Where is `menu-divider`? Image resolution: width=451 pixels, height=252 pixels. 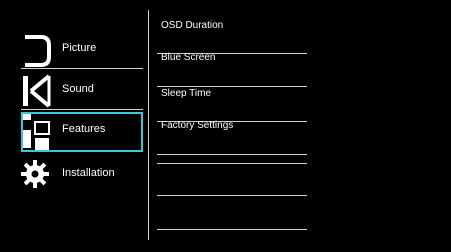
menu-divider is located at coordinates (148, 125).